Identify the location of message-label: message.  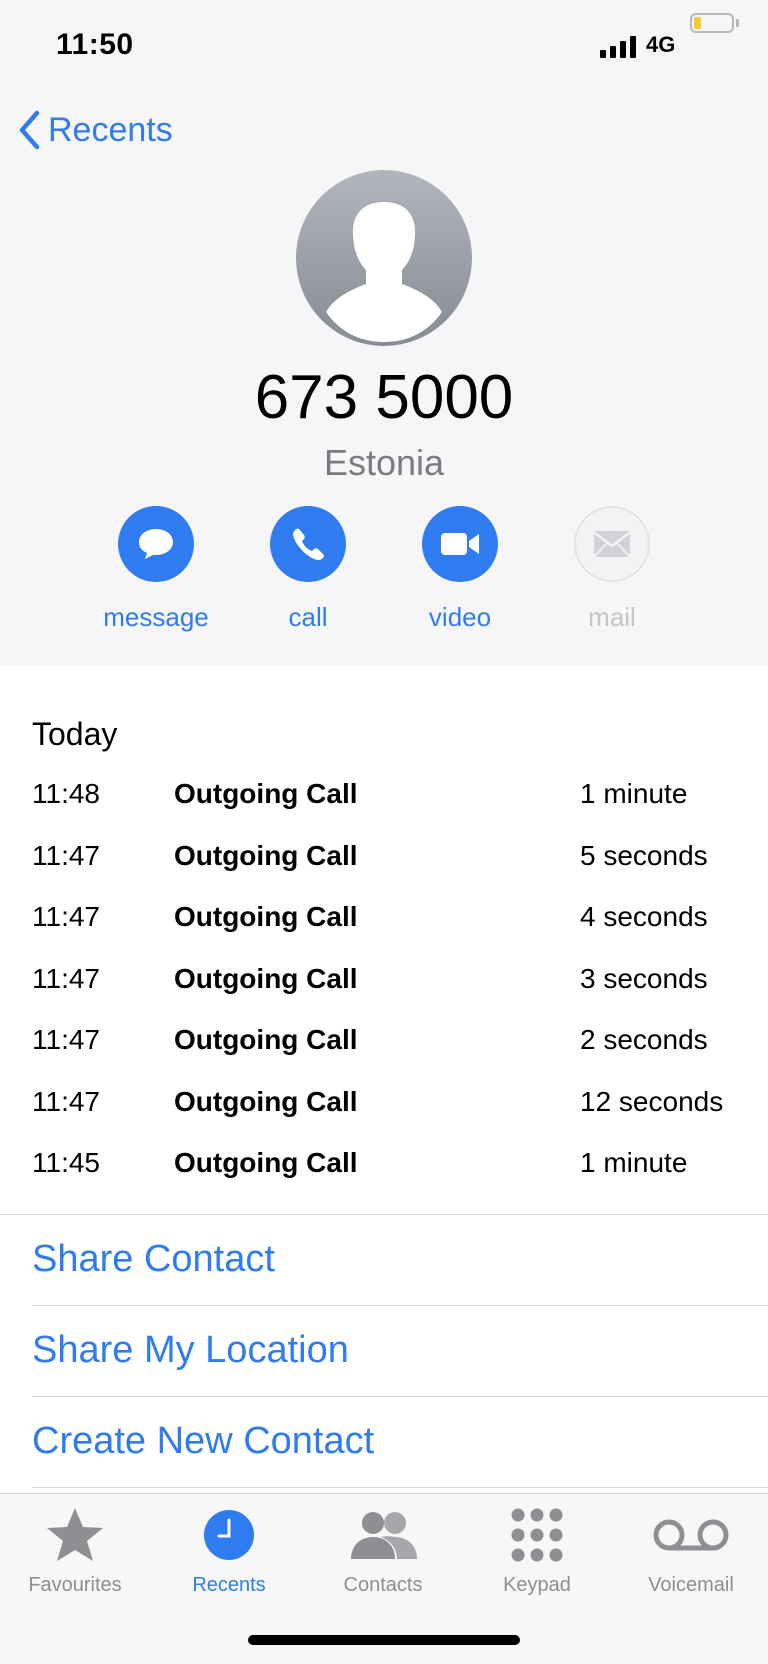
(156, 617).